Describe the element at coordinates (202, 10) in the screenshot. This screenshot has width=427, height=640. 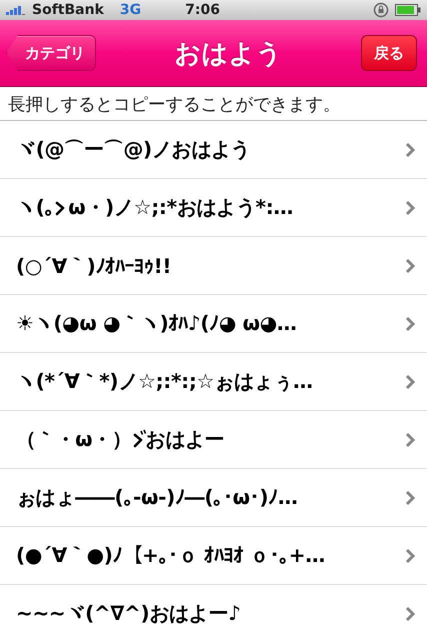
I see `status-time: 7:06` at that location.